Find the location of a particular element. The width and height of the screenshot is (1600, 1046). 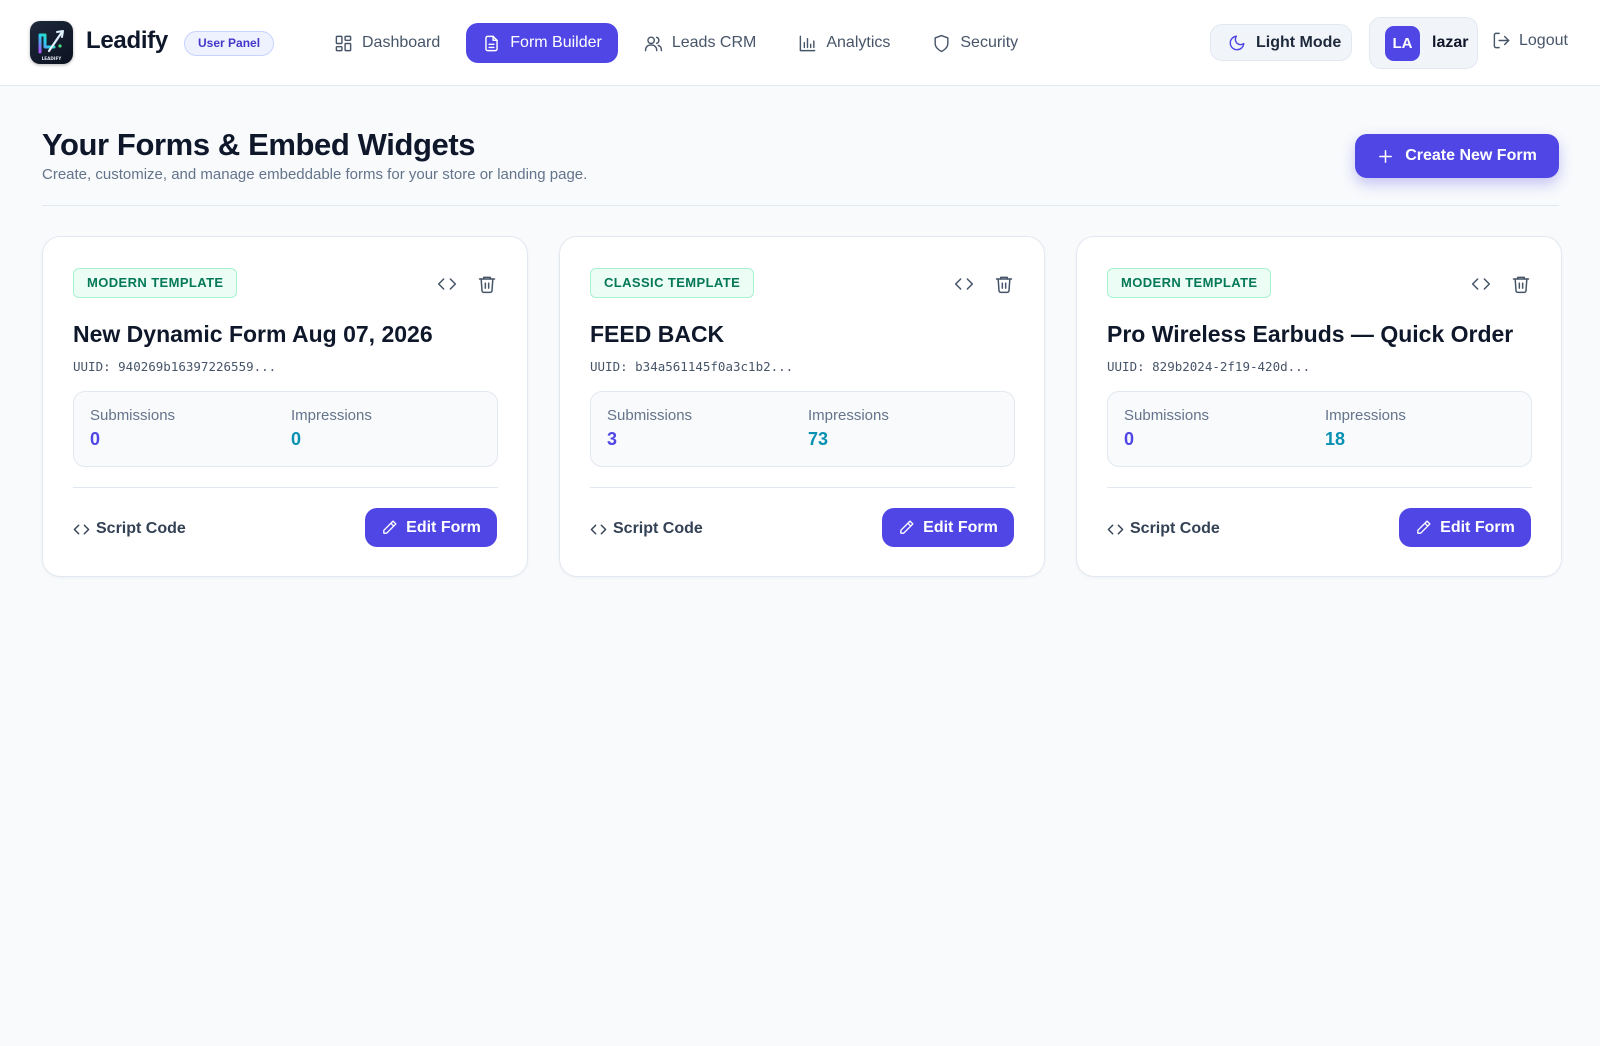

create-new-form-label: Create New Form is located at coordinates (1471, 155).